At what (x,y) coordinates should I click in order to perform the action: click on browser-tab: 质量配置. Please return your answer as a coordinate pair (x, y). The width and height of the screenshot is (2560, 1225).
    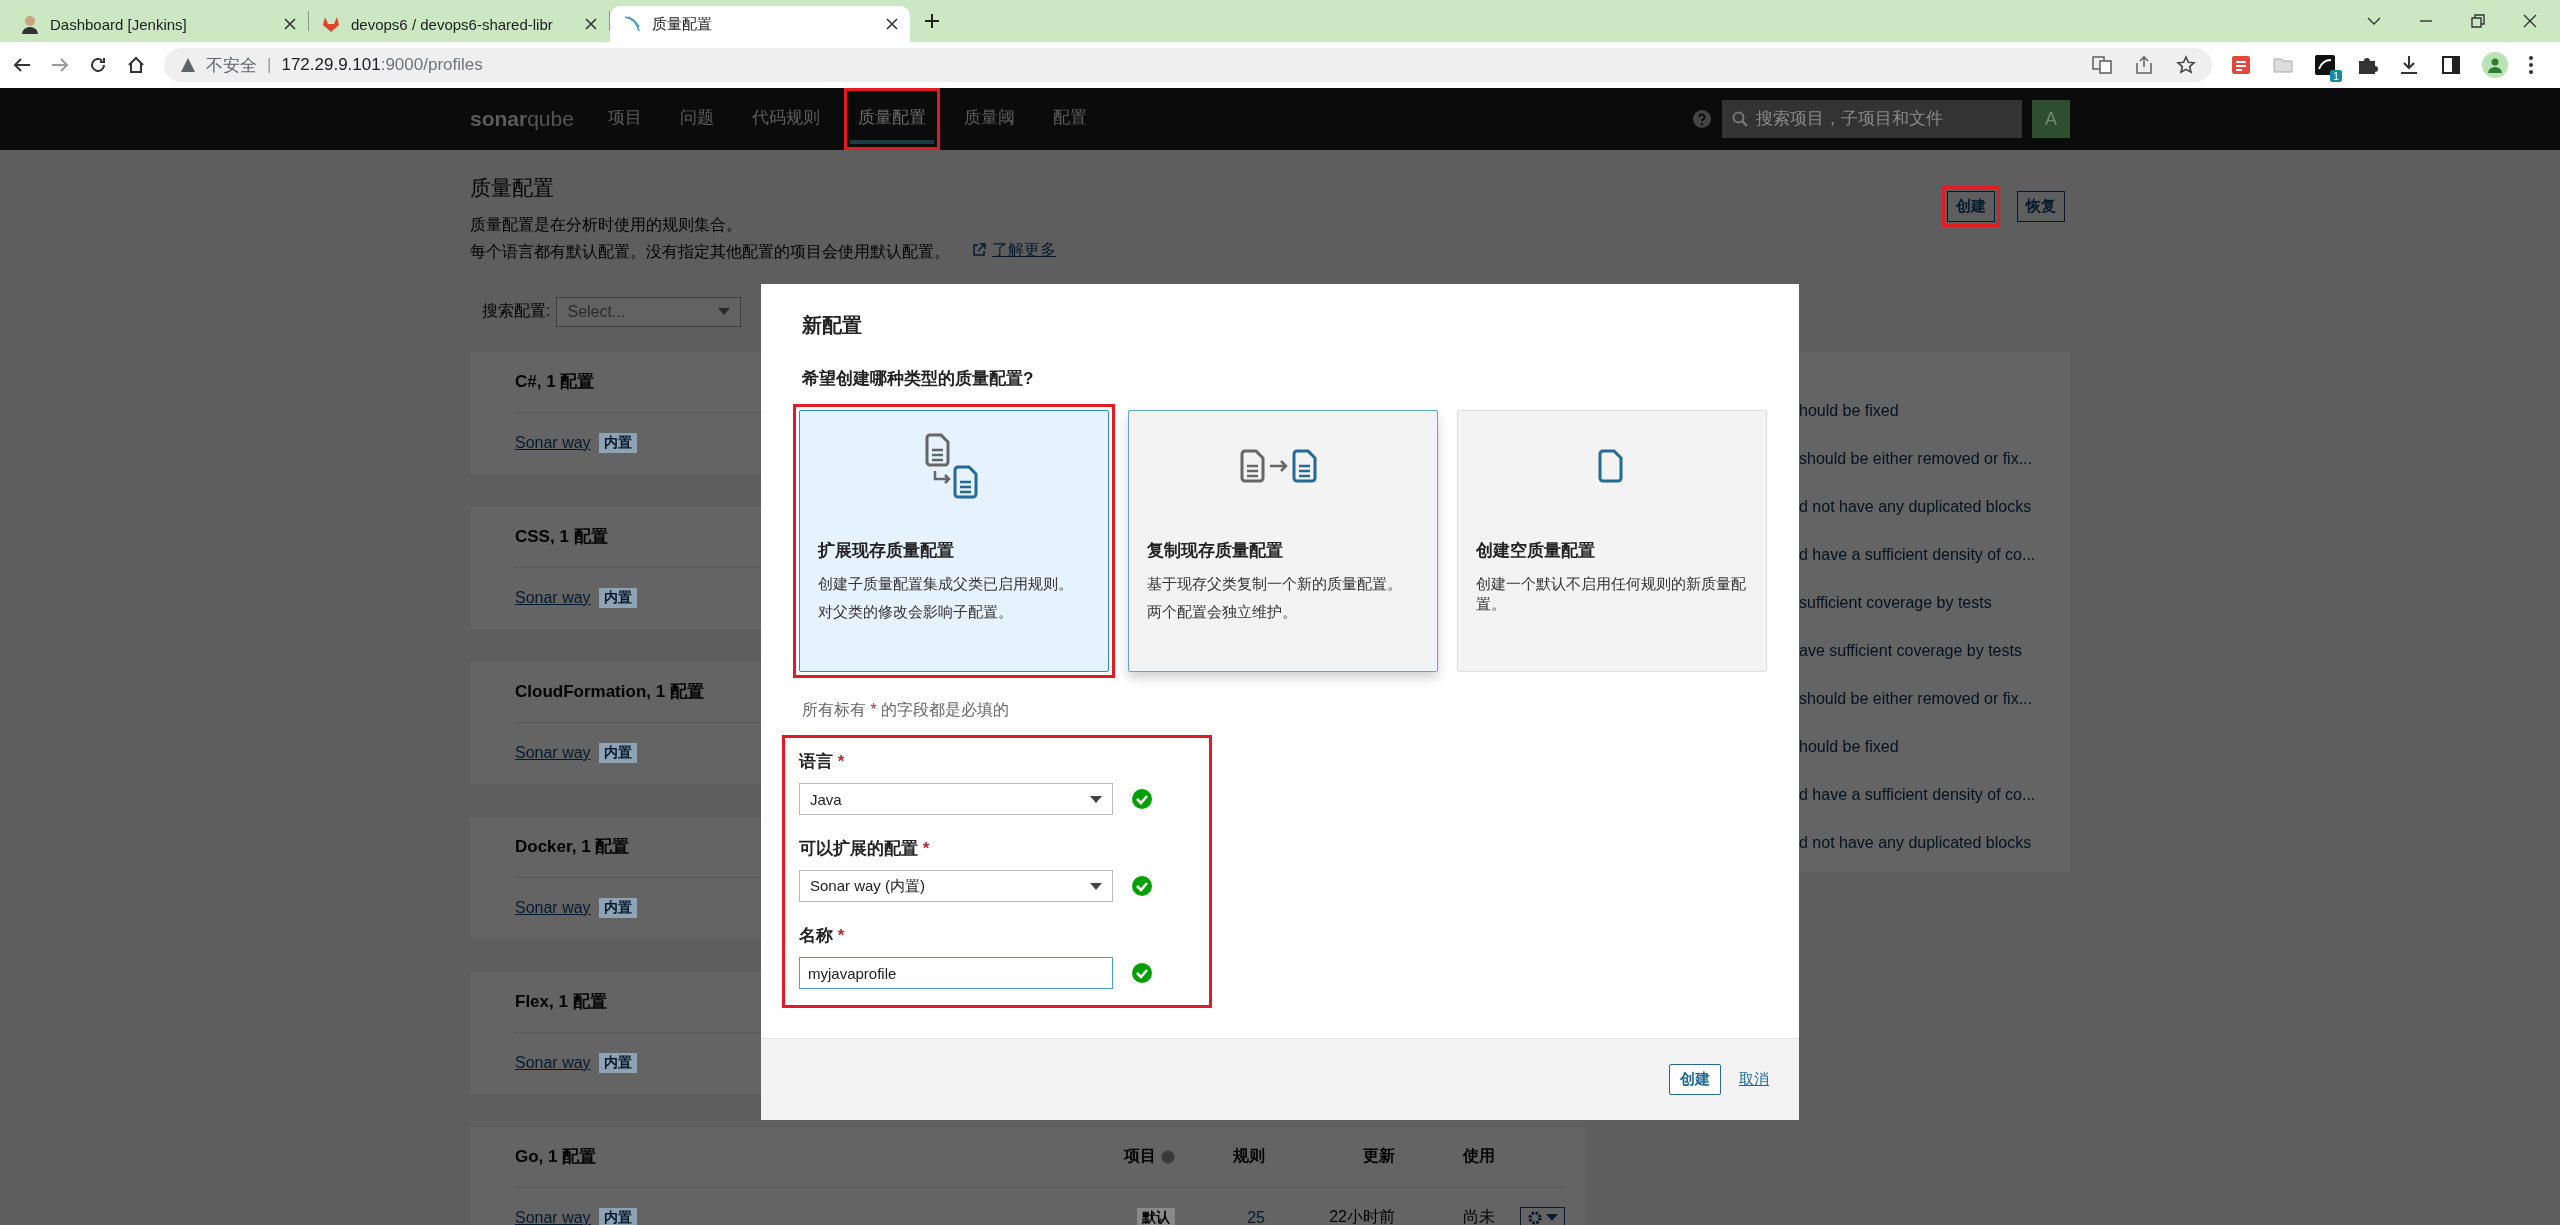
    Looking at the image, I should click on (760, 24).